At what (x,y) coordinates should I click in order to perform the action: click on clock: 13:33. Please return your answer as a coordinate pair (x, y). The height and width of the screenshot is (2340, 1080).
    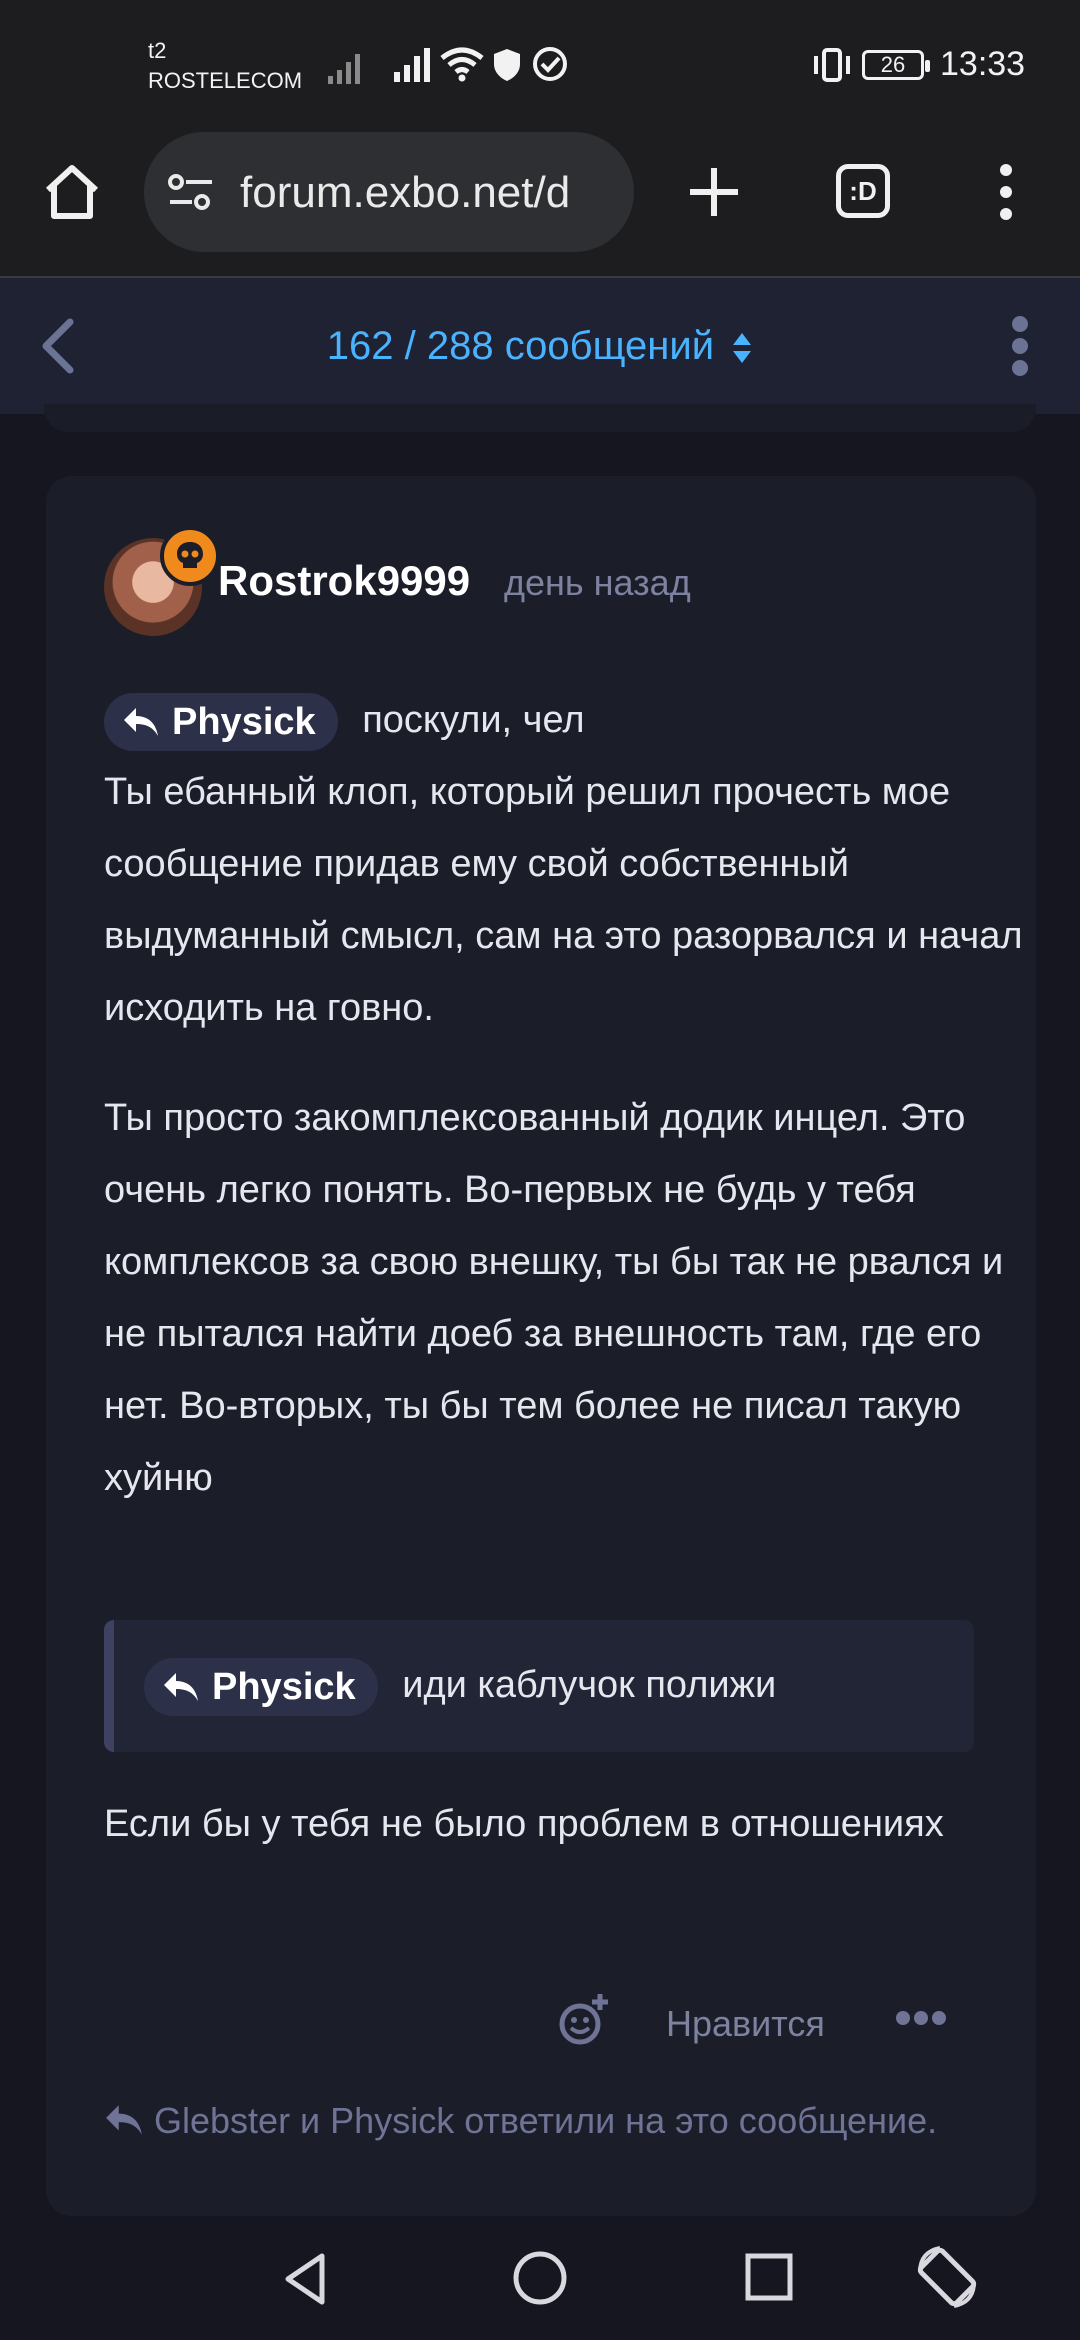
    Looking at the image, I should click on (983, 64).